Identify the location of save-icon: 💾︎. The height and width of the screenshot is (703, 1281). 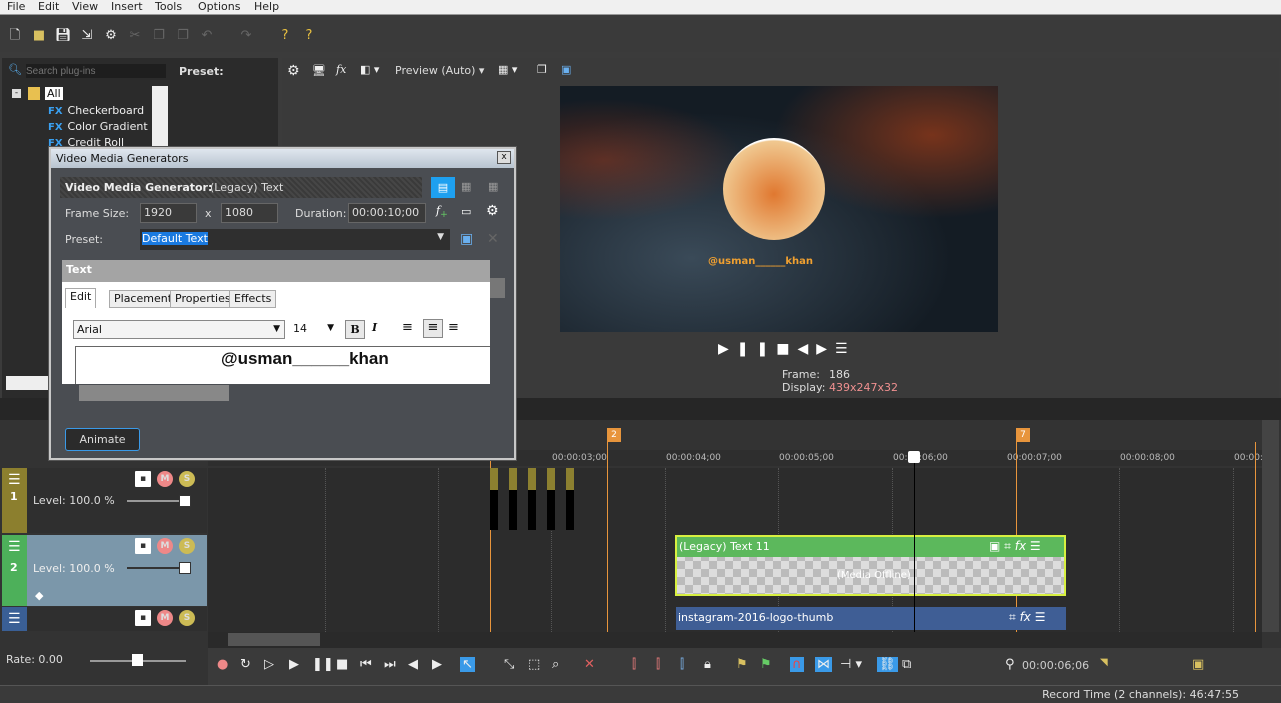
(63, 36).